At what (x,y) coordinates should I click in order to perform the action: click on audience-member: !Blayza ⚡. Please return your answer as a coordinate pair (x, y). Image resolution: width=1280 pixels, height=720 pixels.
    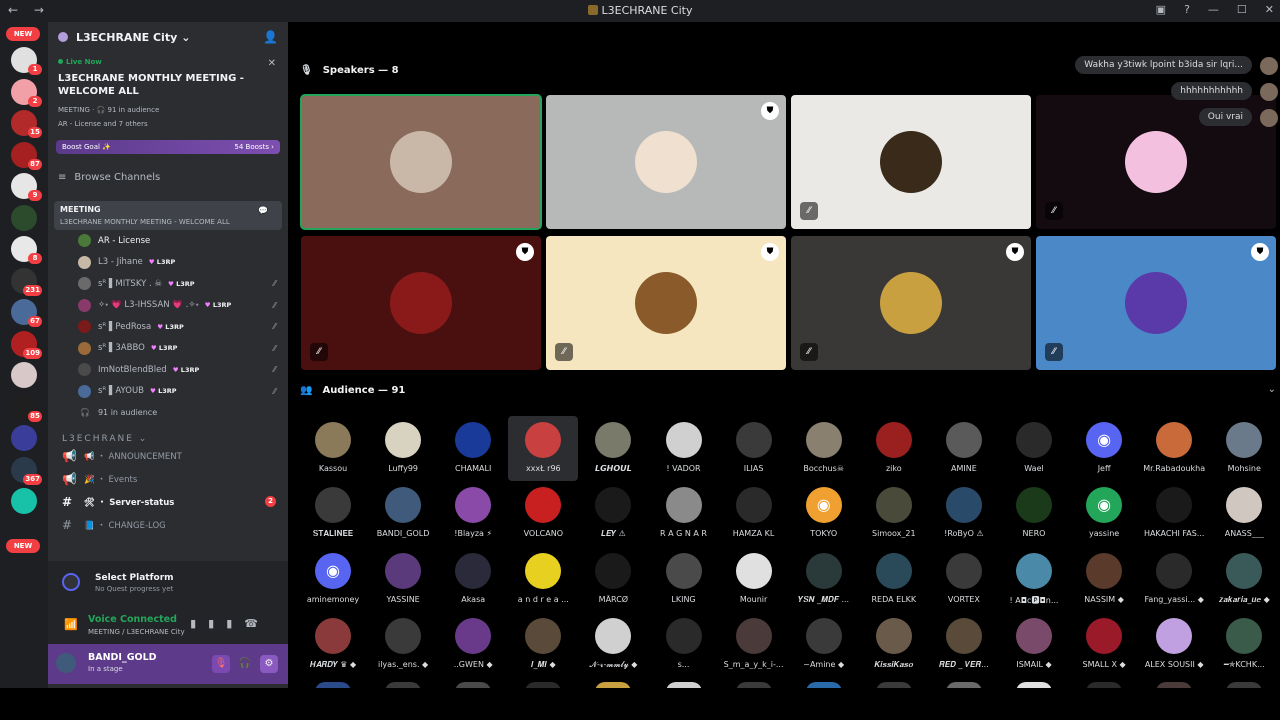
    Looking at the image, I should click on (473, 513).